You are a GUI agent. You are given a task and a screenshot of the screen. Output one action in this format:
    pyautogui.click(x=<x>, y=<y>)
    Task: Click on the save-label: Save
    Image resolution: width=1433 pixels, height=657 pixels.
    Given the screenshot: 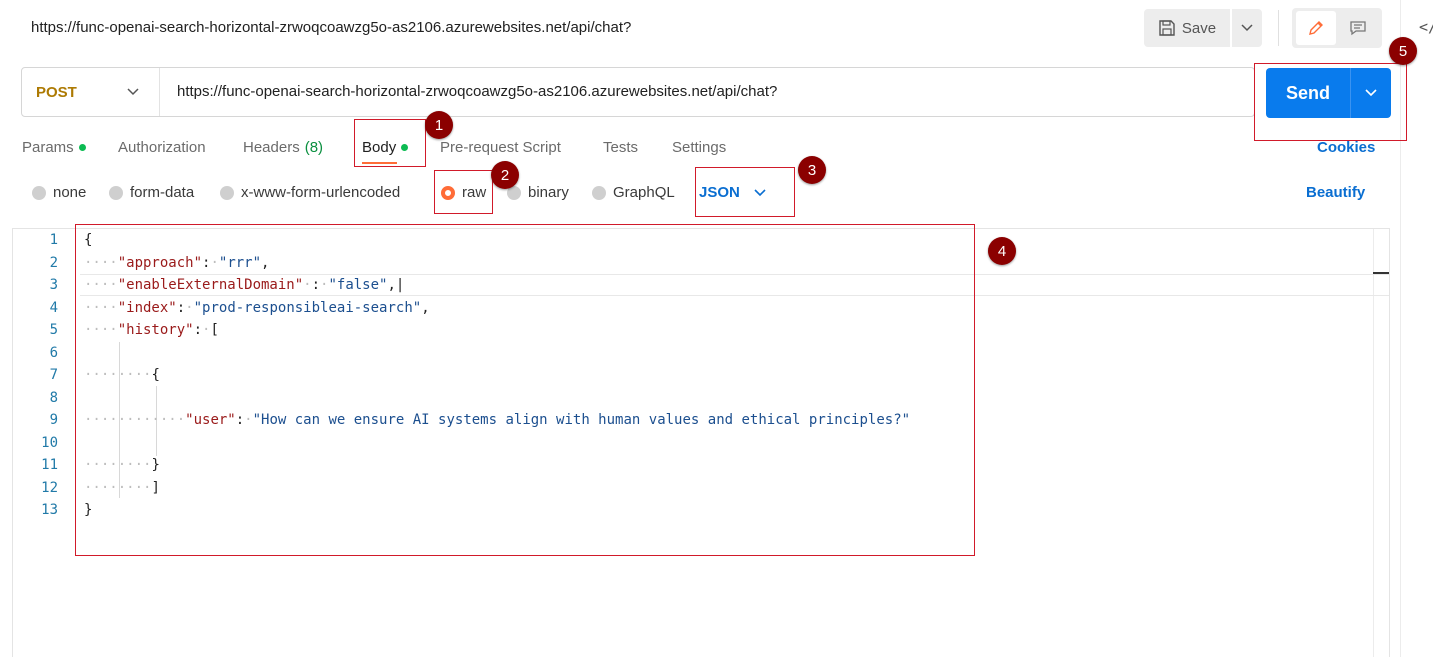 What is the action you would take?
    pyautogui.click(x=1199, y=28)
    